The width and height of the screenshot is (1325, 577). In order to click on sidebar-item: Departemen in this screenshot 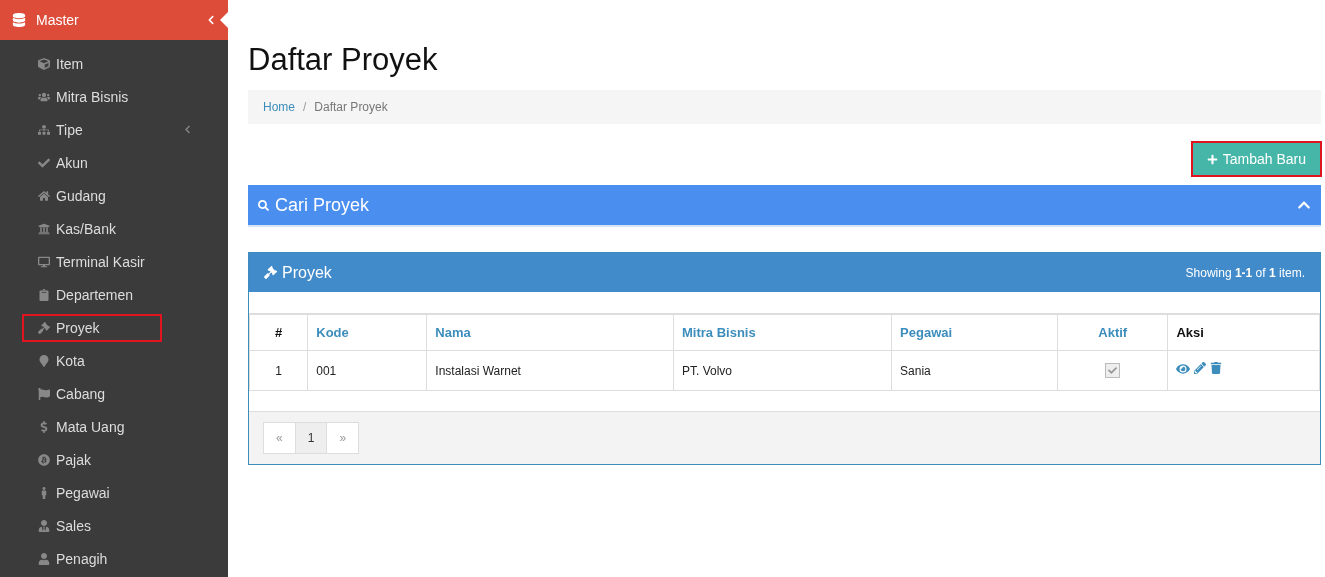, I will do `click(92, 294)`.